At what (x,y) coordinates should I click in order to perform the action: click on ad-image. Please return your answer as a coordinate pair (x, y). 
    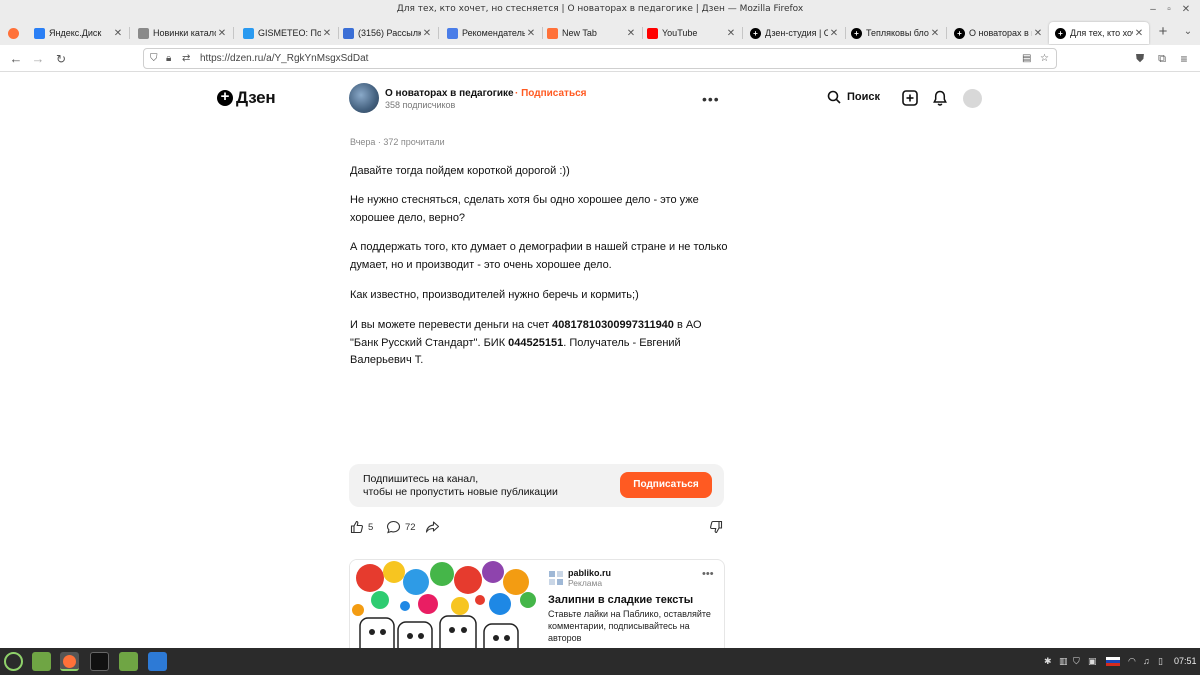
    Looking at the image, I should click on (444, 609).